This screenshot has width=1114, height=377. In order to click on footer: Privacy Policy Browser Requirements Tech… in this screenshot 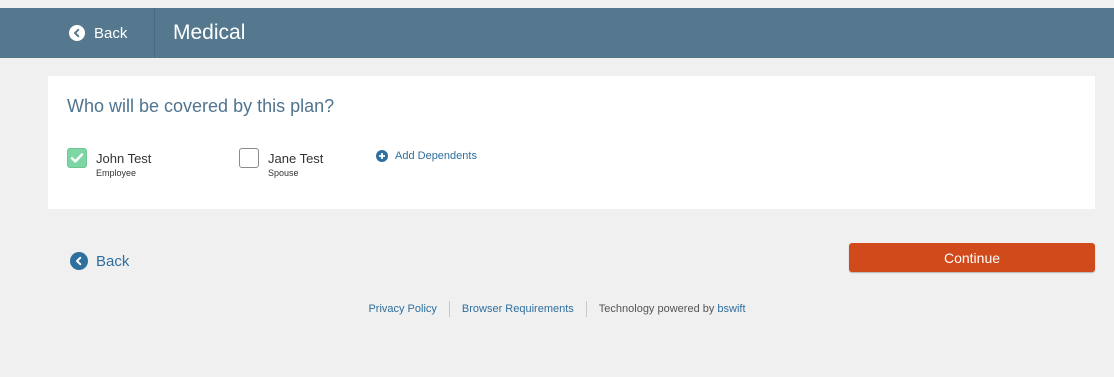, I will do `click(557, 309)`.